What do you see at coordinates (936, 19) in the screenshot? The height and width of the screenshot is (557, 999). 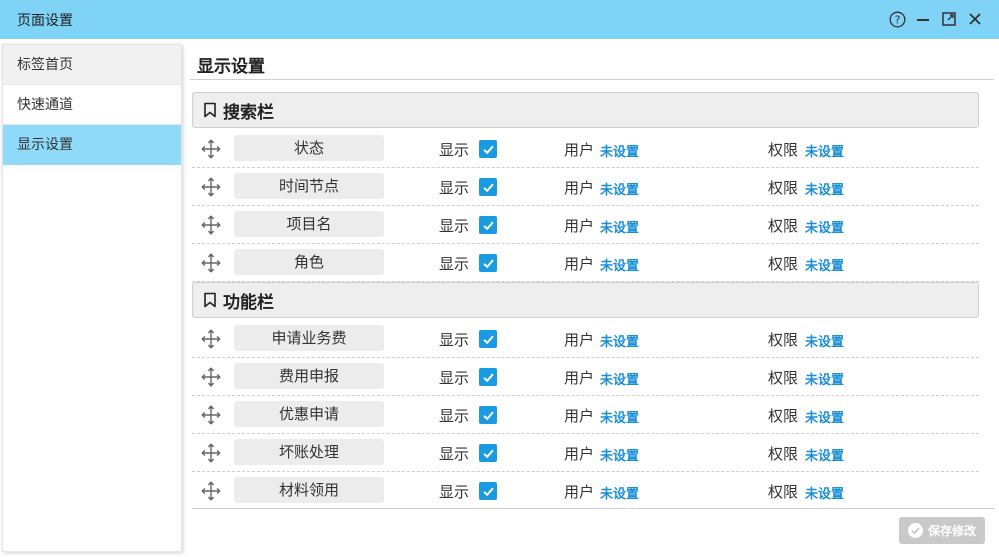 I see `window-controls: ?` at bounding box center [936, 19].